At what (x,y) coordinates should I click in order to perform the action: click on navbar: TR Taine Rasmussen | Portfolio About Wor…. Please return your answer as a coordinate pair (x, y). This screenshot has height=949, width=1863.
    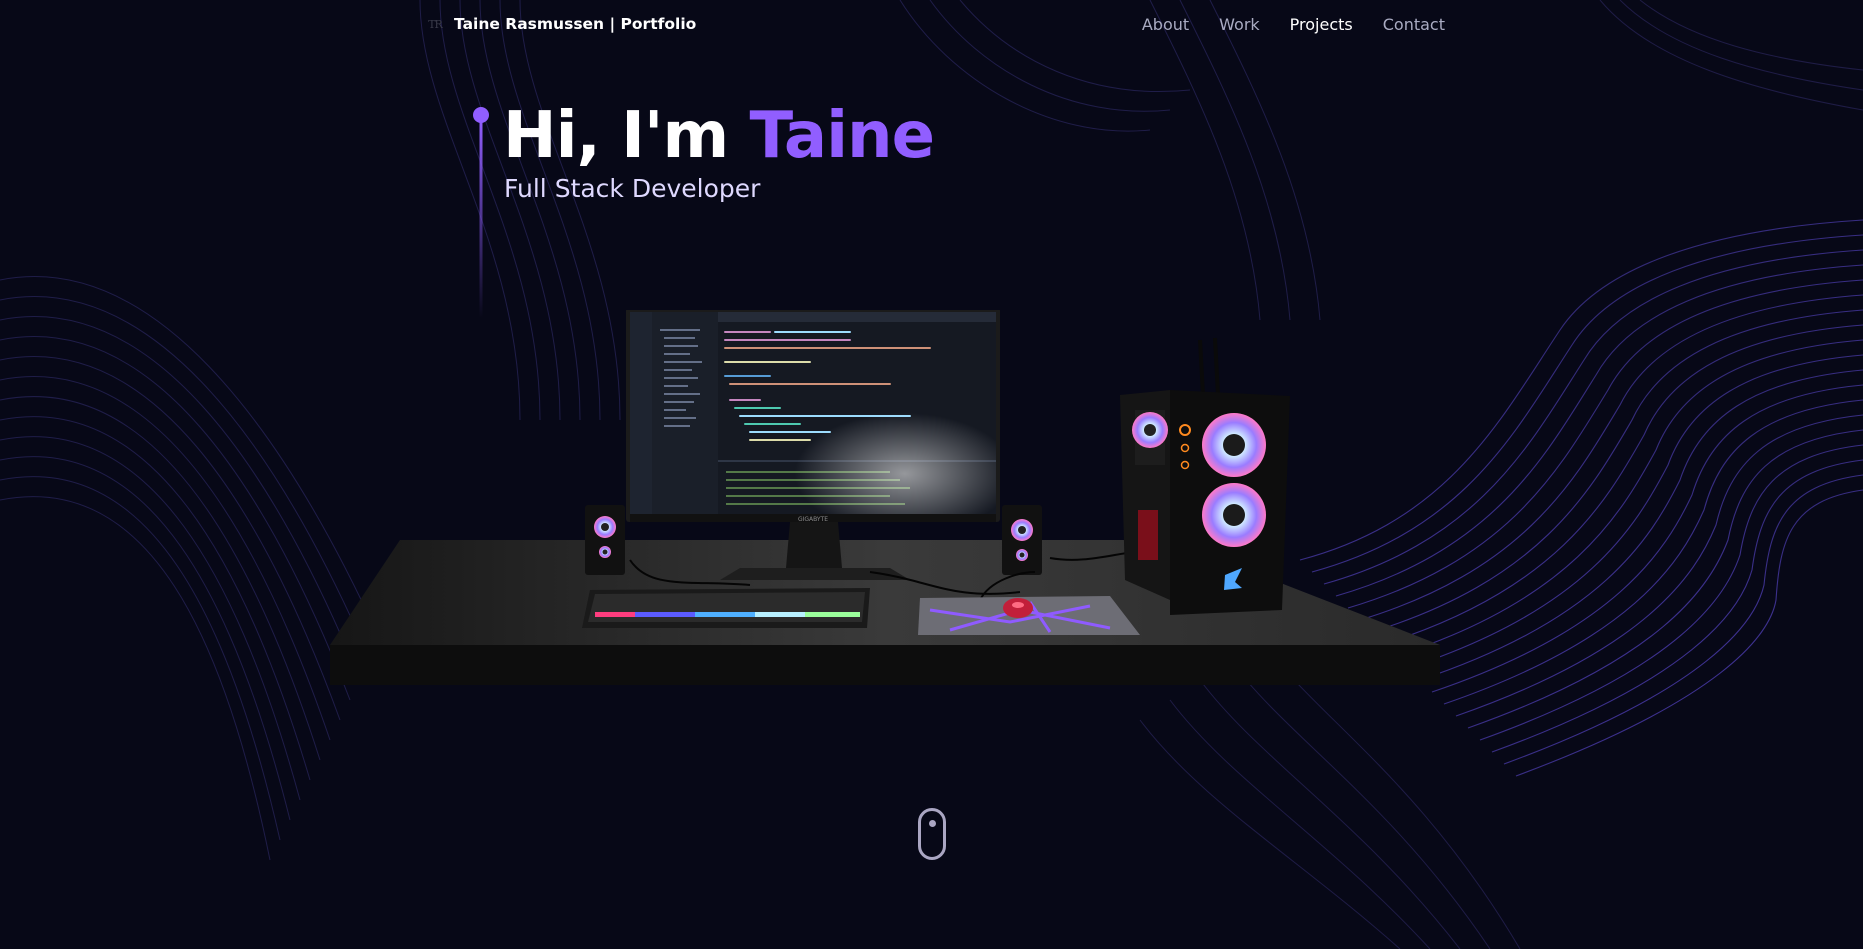
    Looking at the image, I should click on (931, 25).